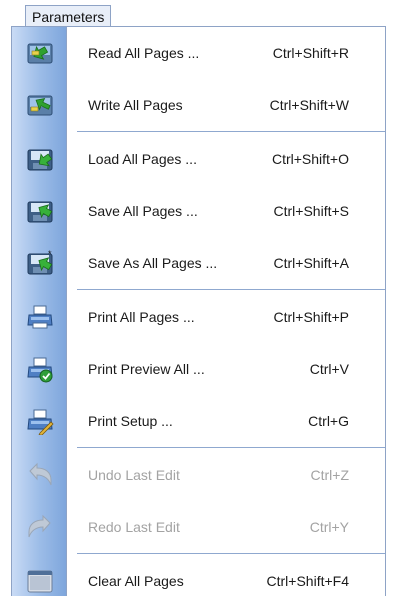 Image resolution: width=398 pixels, height=596 pixels. Describe the element at coordinates (198, 317) in the screenshot. I see `menu-item-print-all-pages: Print All Pages ... Ctrl+Shift+P` at that location.